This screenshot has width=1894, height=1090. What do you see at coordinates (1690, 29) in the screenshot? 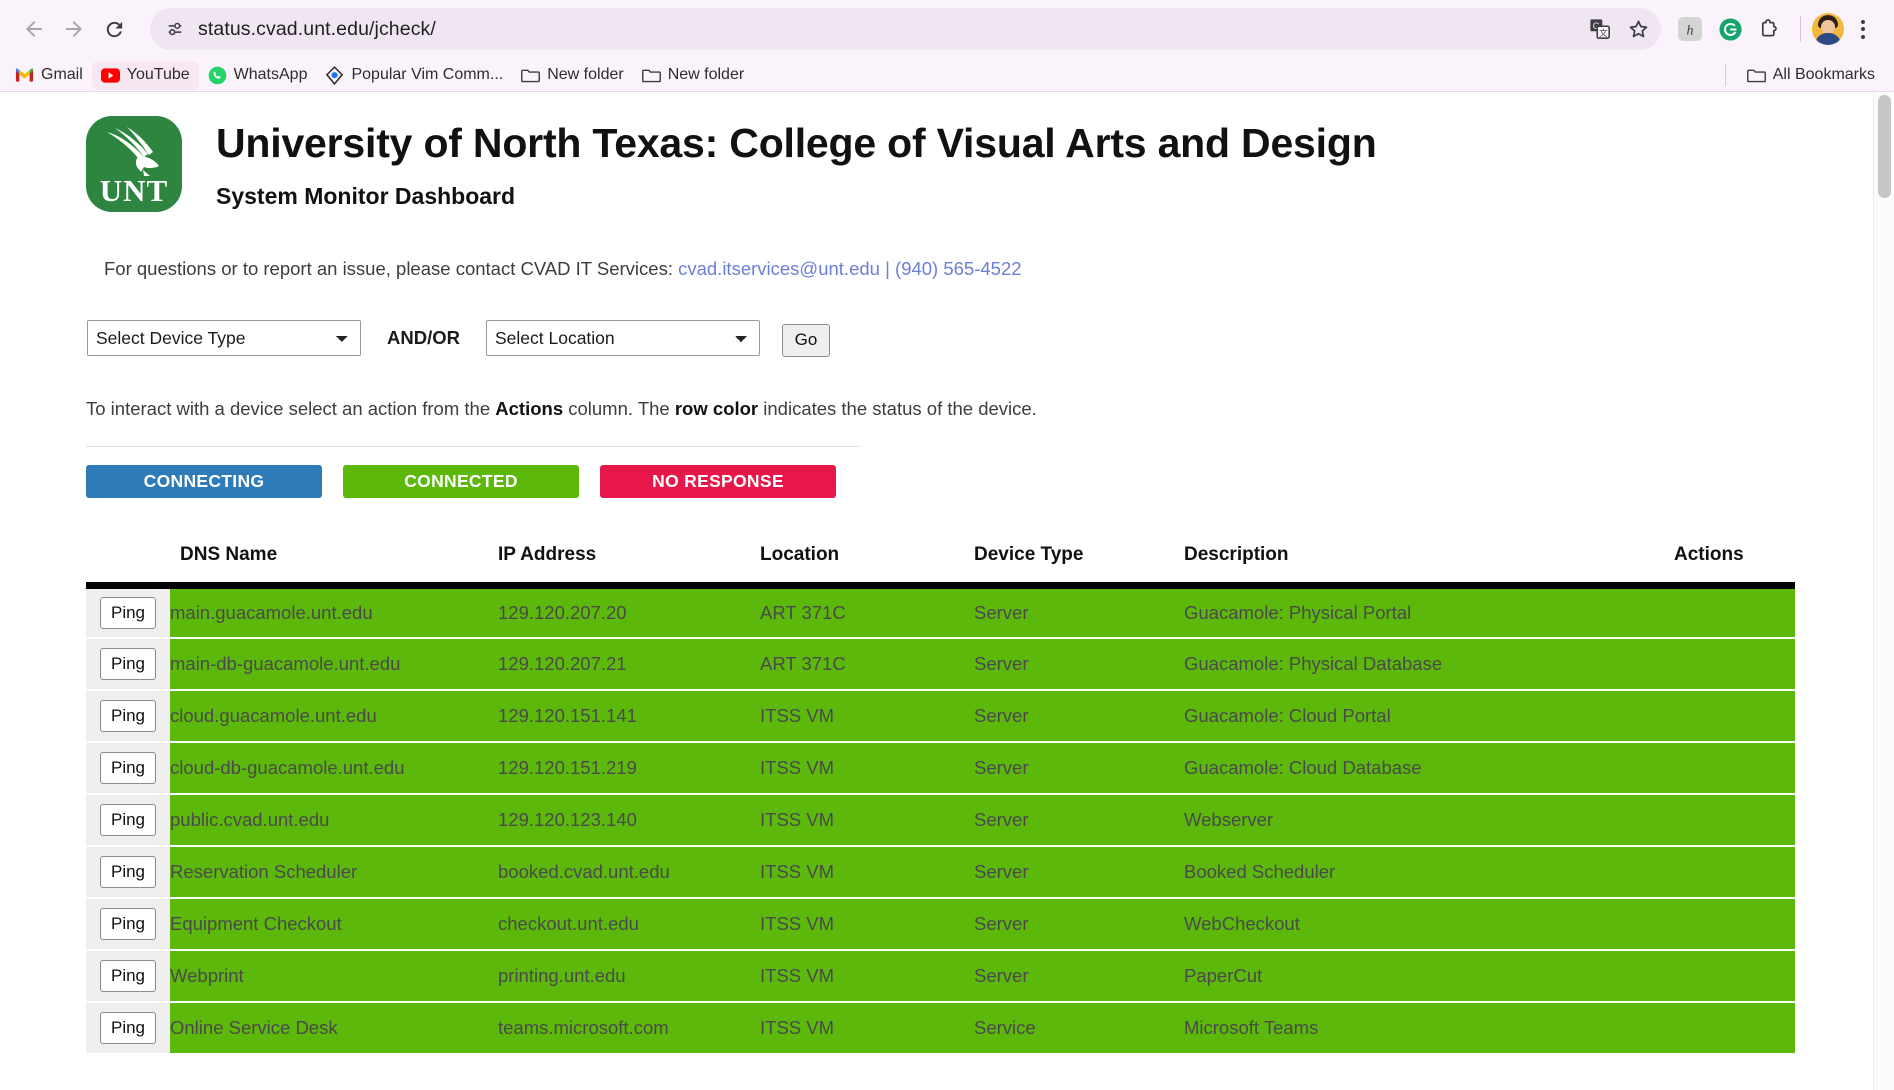
I see `hypothesis-extension-icon: h` at bounding box center [1690, 29].